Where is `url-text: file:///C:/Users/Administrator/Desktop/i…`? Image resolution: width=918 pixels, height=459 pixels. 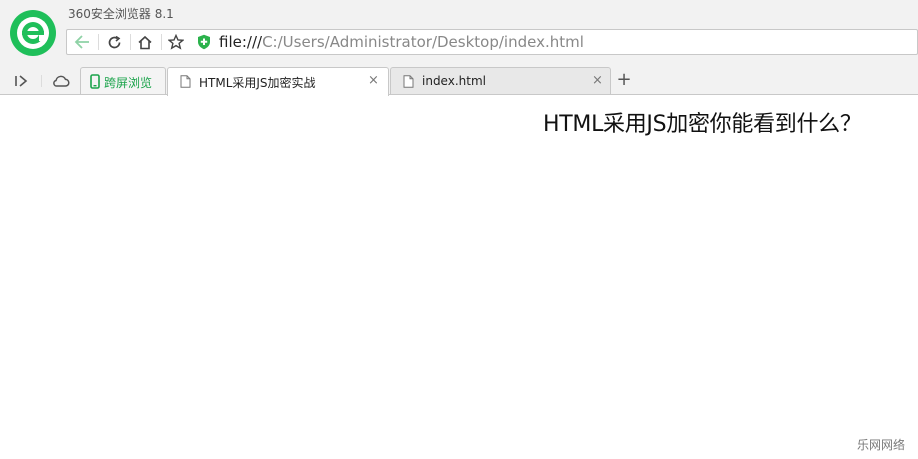
url-text: file:///C:/Users/Administrator/Desktop/i… is located at coordinates (401, 42).